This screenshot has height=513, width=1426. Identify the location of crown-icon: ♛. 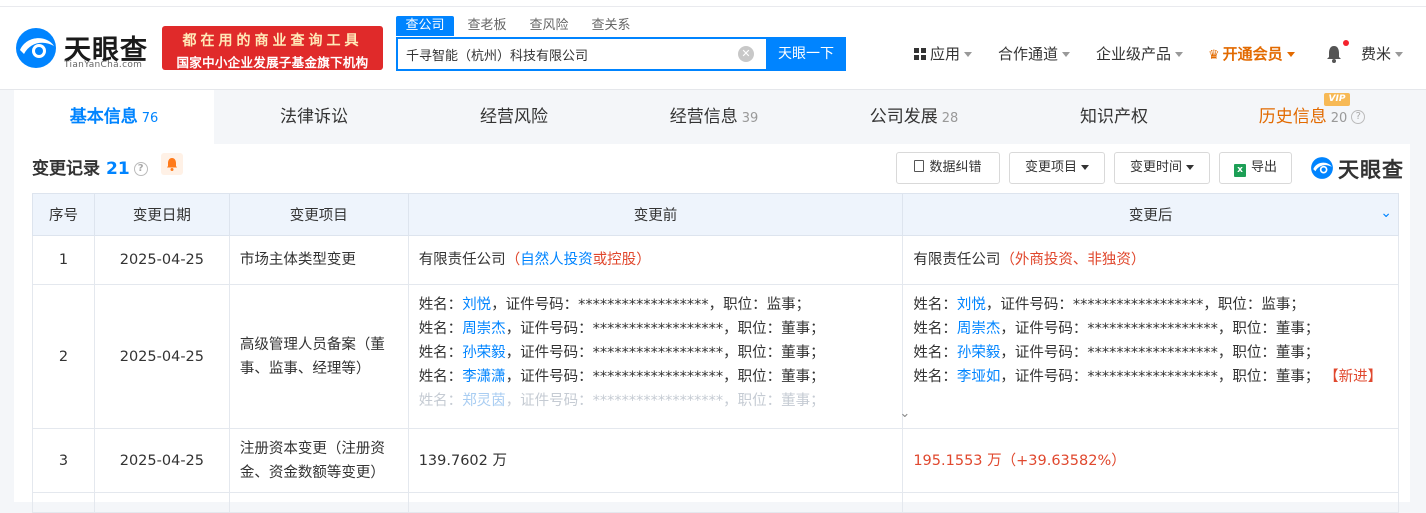
(1214, 55).